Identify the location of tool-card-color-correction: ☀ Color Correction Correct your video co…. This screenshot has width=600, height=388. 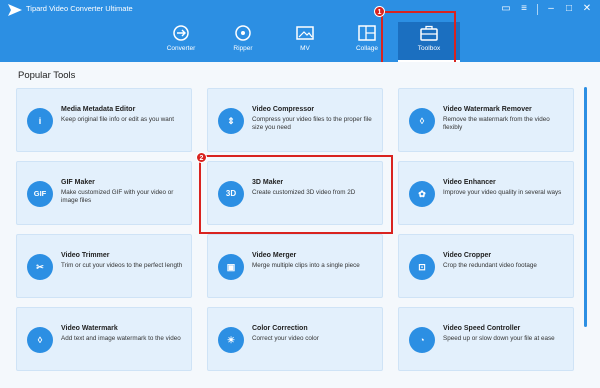
(295, 339).